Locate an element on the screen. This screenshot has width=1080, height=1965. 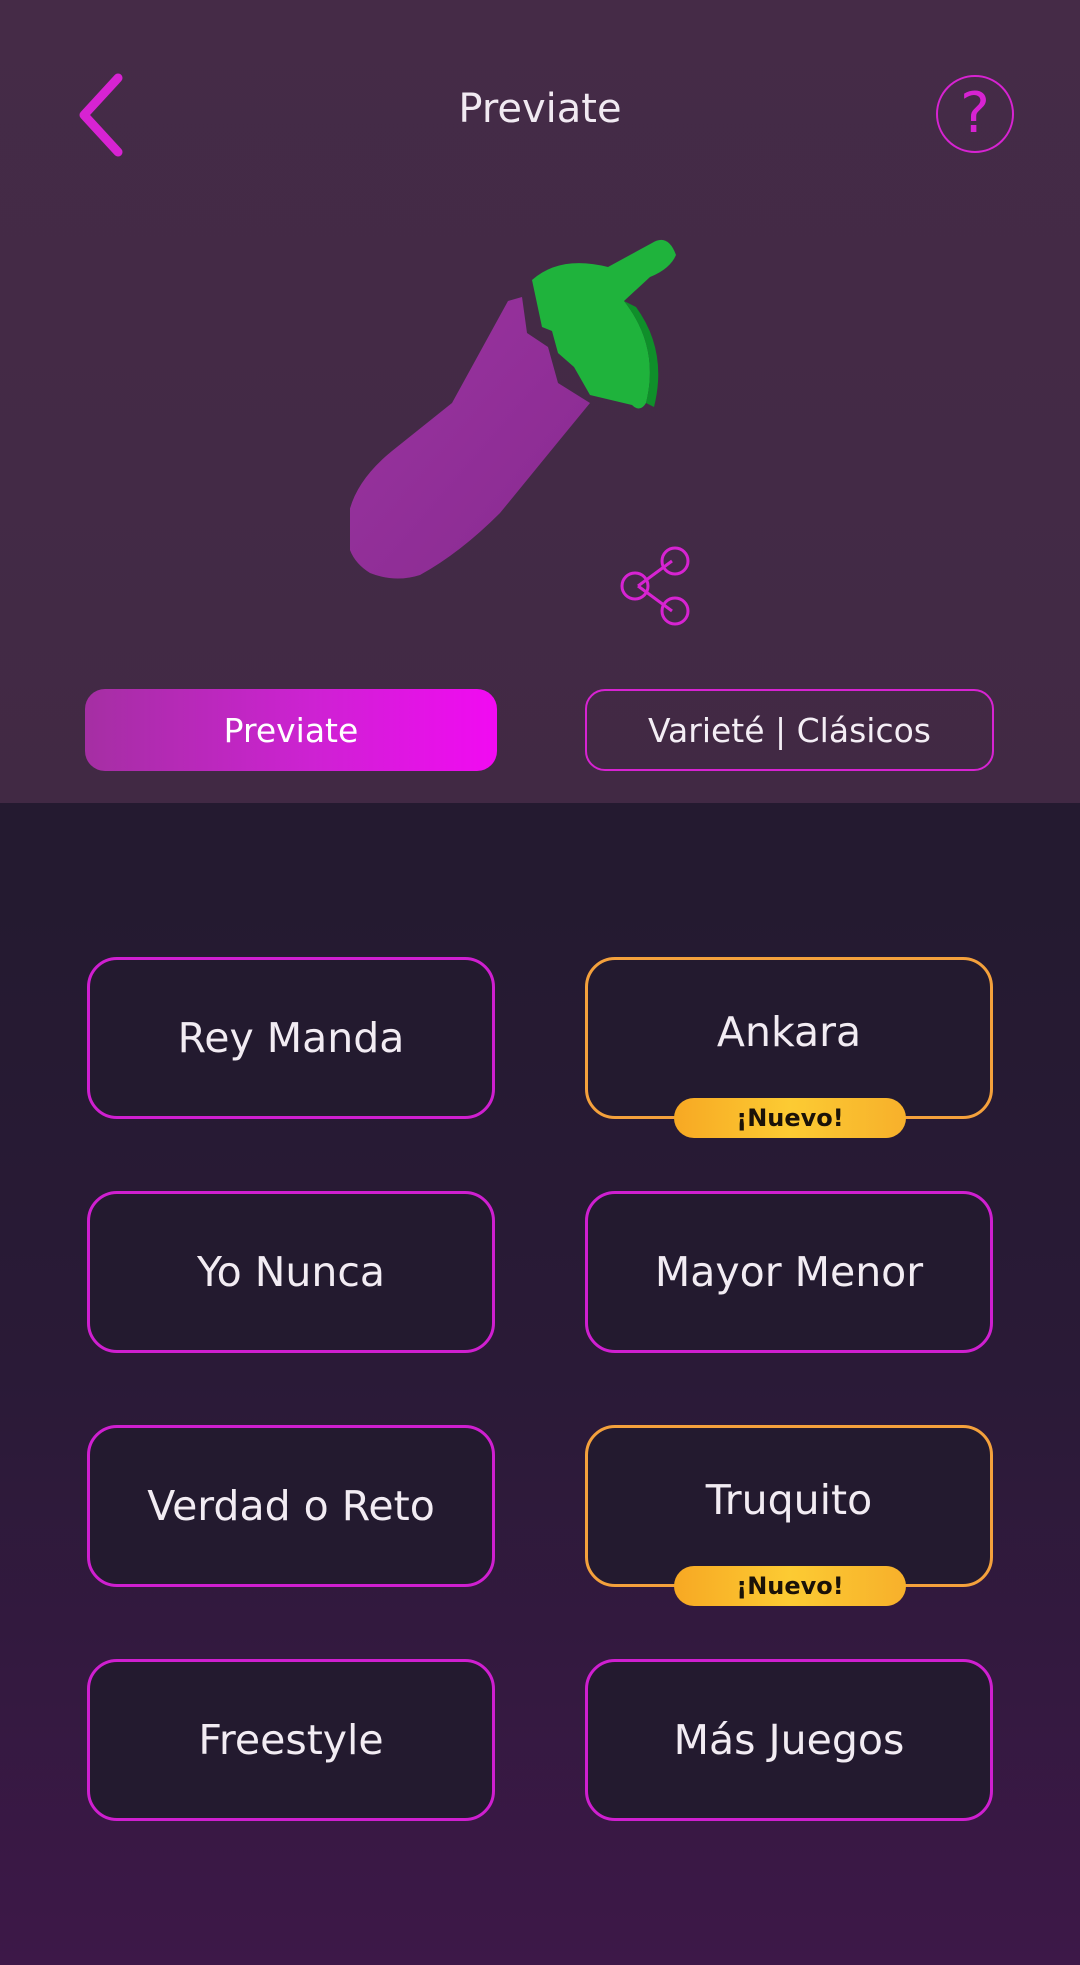
game-card-label: Rey Manda is located at coordinates (291, 1038).